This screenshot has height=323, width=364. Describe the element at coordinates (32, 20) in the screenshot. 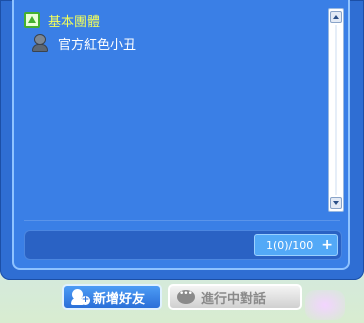

I see `collapse-triangle-icon` at that location.